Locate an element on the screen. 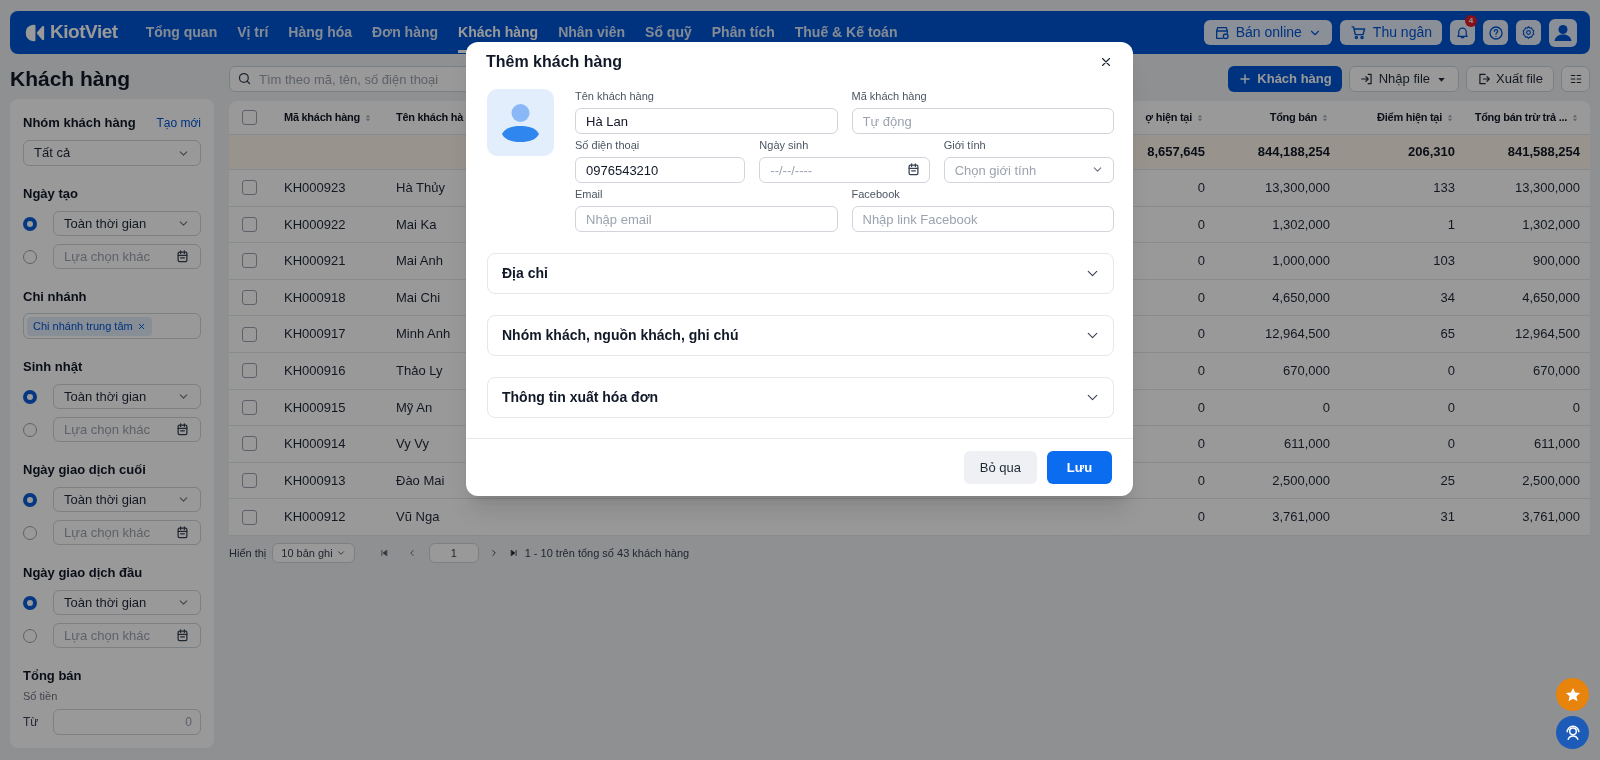 The width and height of the screenshot is (1600, 760). table-cell-text: KH000913 is located at coordinates (315, 480).